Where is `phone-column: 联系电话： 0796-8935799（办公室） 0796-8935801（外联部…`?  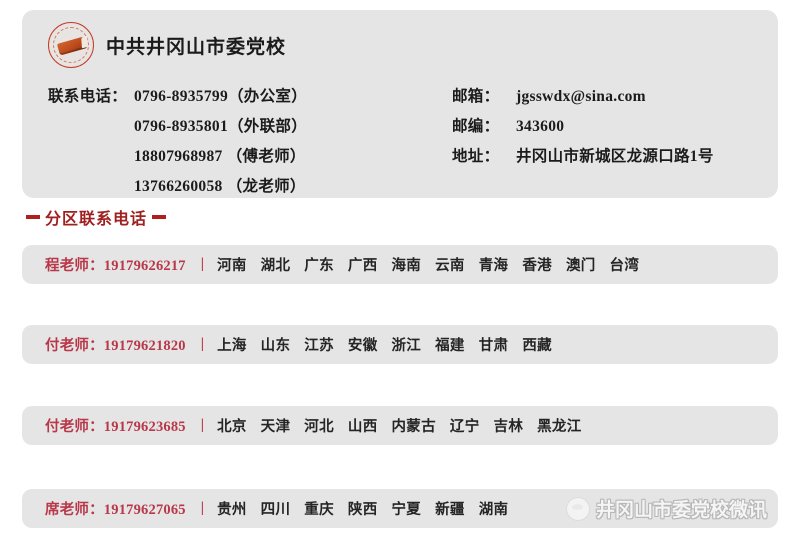 phone-column: 联系电话： 0796-8935799（办公室） 0796-8935801（外联部… is located at coordinates (250, 142).